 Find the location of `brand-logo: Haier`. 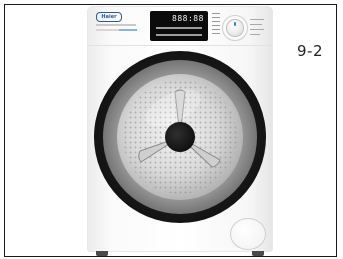

brand-logo: Haier is located at coordinates (109, 17).